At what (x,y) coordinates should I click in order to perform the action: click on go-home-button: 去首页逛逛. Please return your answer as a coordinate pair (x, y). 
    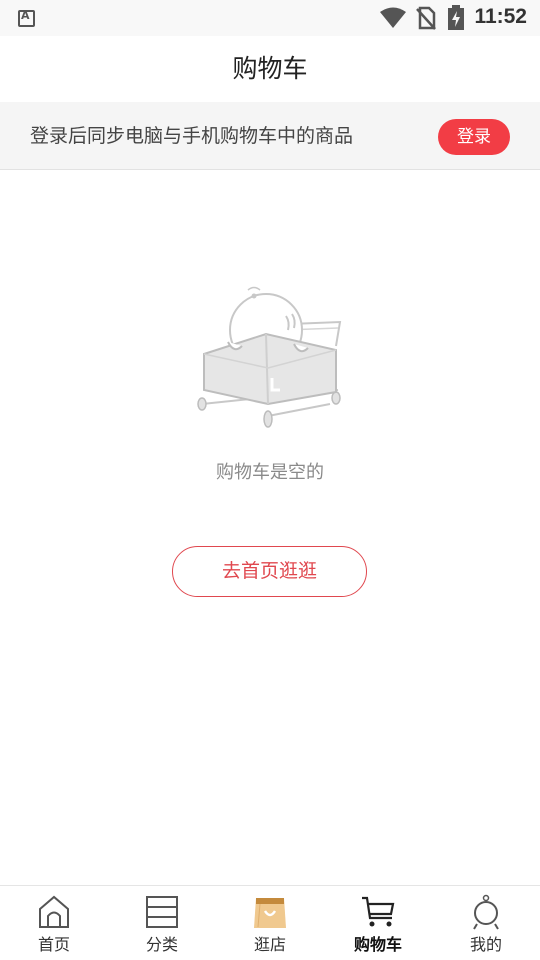
    Looking at the image, I should click on (269, 571).